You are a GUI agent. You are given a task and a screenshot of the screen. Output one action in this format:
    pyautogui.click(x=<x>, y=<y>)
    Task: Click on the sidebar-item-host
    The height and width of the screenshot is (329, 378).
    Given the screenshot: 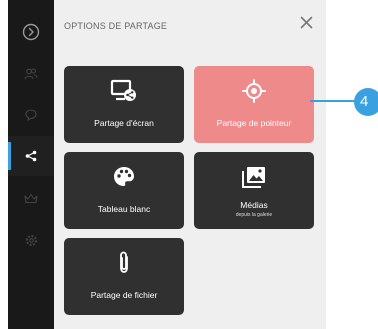 What is the action you would take?
    pyautogui.click(x=31, y=198)
    